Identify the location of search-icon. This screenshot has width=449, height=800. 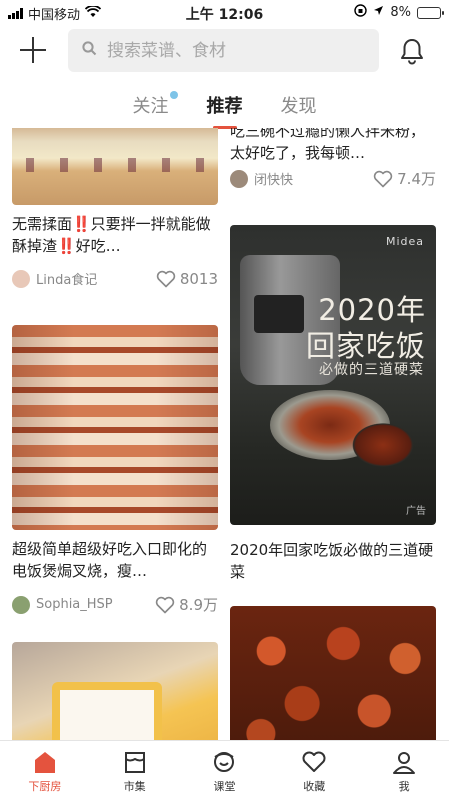
(89, 50).